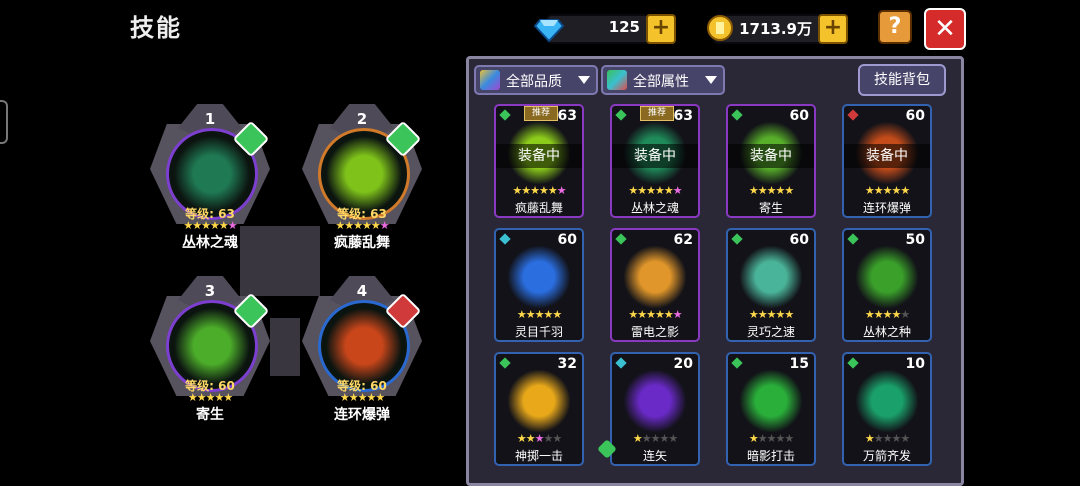 This screenshot has width=1080, height=486. I want to click on attribute-filter-label: 全部属性, so click(661, 82).